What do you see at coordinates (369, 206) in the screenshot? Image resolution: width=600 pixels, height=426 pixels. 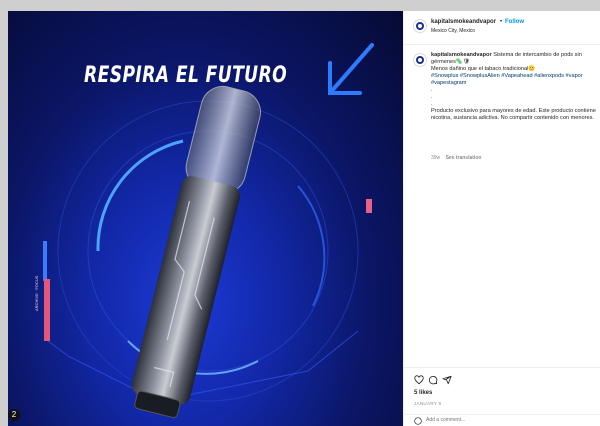 I see `side-marker-pink` at bounding box center [369, 206].